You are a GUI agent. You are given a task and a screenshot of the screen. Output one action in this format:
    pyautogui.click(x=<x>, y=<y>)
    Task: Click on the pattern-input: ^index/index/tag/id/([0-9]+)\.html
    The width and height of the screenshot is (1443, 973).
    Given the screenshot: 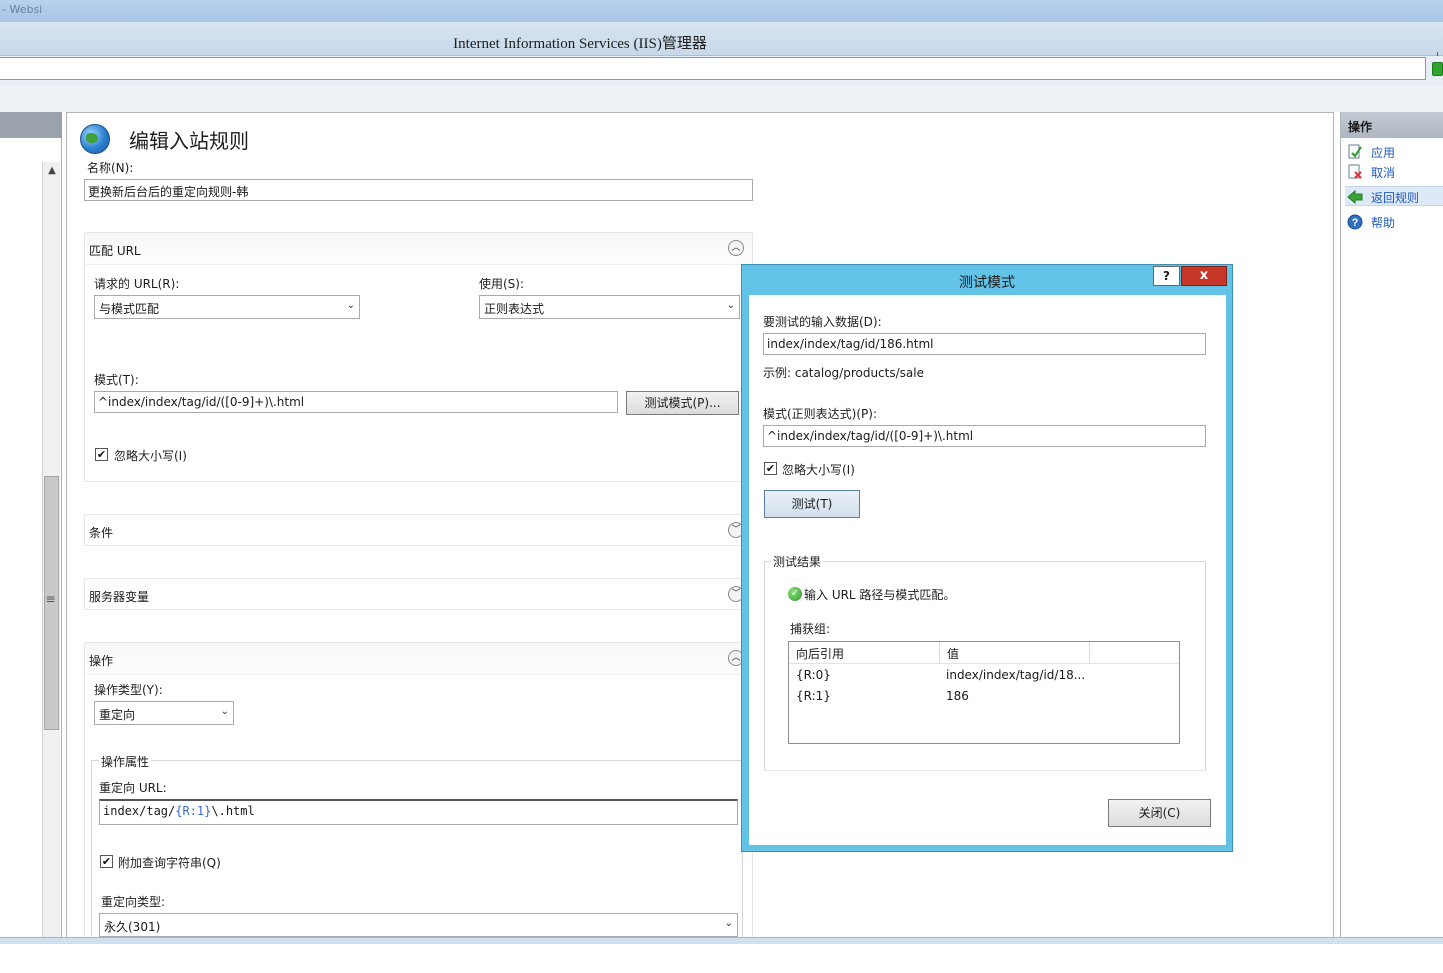 What is the action you would take?
    pyautogui.click(x=356, y=402)
    